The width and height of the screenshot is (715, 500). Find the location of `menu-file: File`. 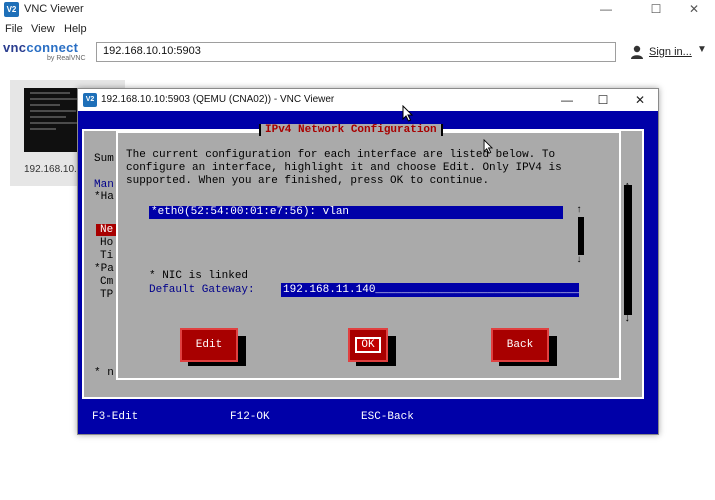

menu-file: File is located at coordinates (14, 29).